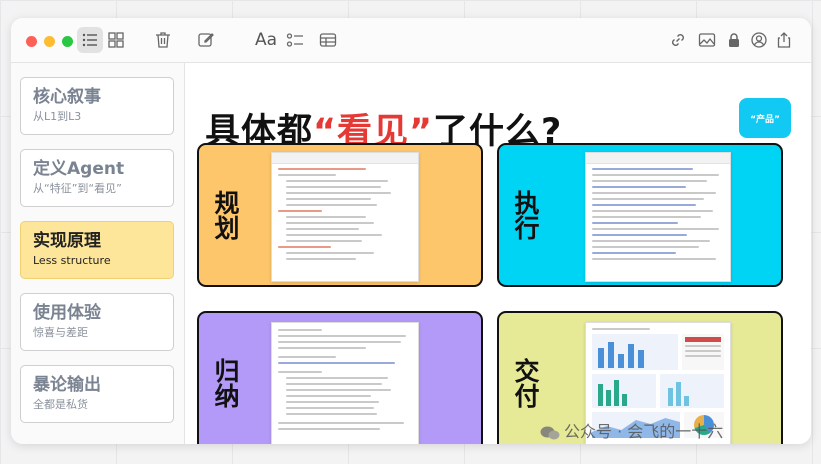  Describe the element at coordinates (67, 97) in the screenshot. I see `sidebar-item-title: 核心叙事` at that location.